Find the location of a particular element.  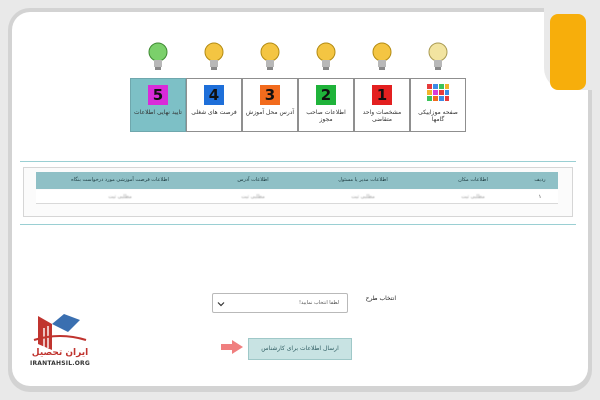

select-value: لطفا انتخاب نمایید! is located at coordinates (319, 303).